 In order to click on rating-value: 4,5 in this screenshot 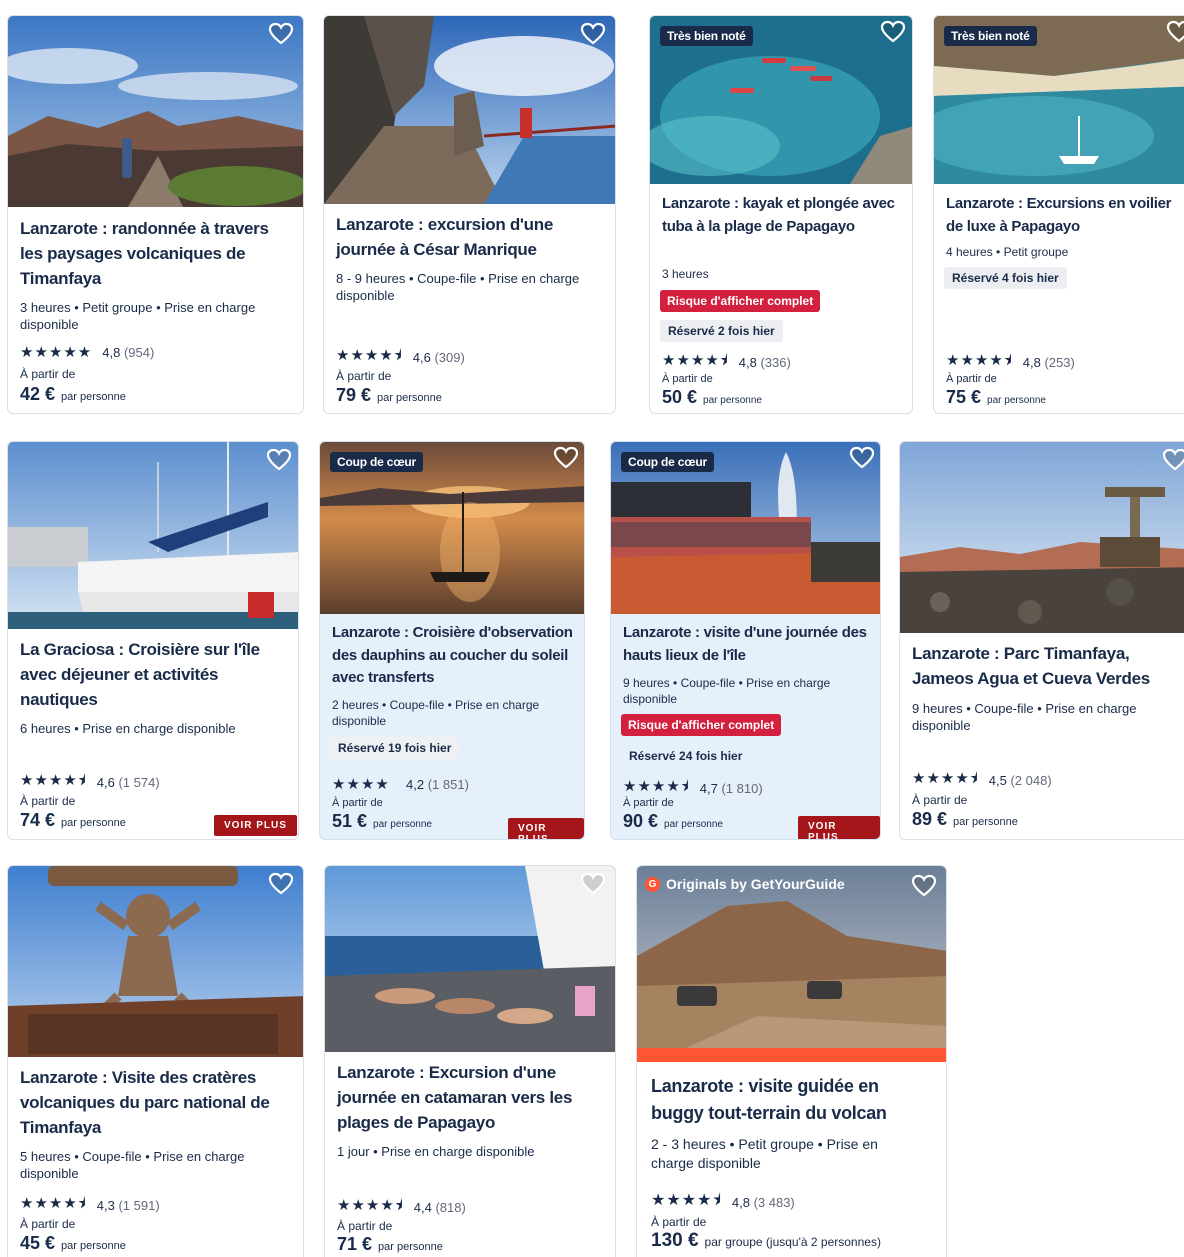, I will do `click(997, 780)`.